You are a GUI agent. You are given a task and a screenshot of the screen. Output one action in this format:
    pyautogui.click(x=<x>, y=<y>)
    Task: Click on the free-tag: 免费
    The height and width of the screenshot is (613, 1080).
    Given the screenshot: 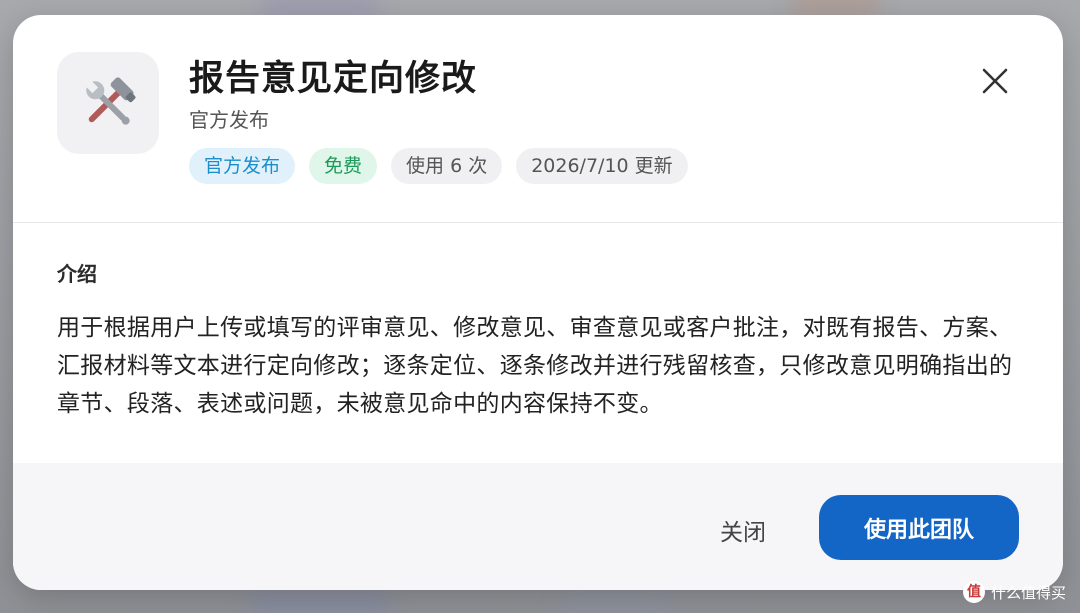 What is the action you would take?
    pyautogui.click(x=343, y=166)
    